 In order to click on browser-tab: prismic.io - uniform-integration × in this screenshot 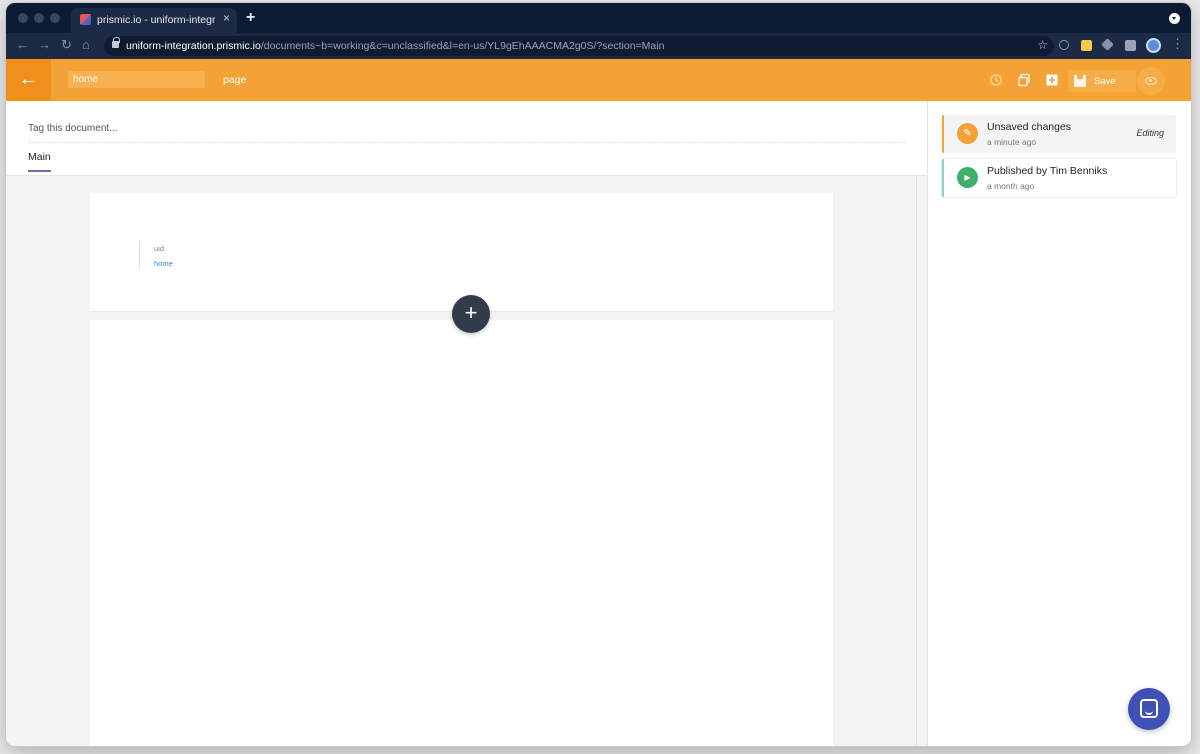, I will do `click(154, 20)`.